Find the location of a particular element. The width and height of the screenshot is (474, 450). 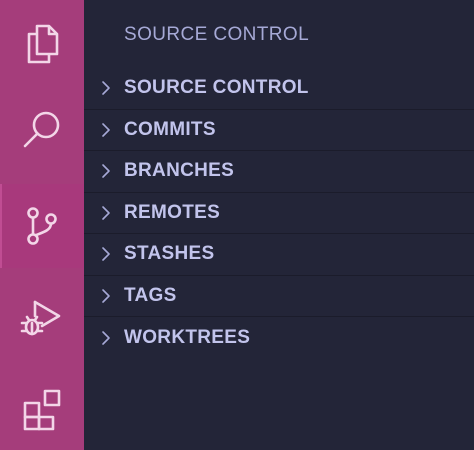

search-icon is located at coordinates (41, 129).